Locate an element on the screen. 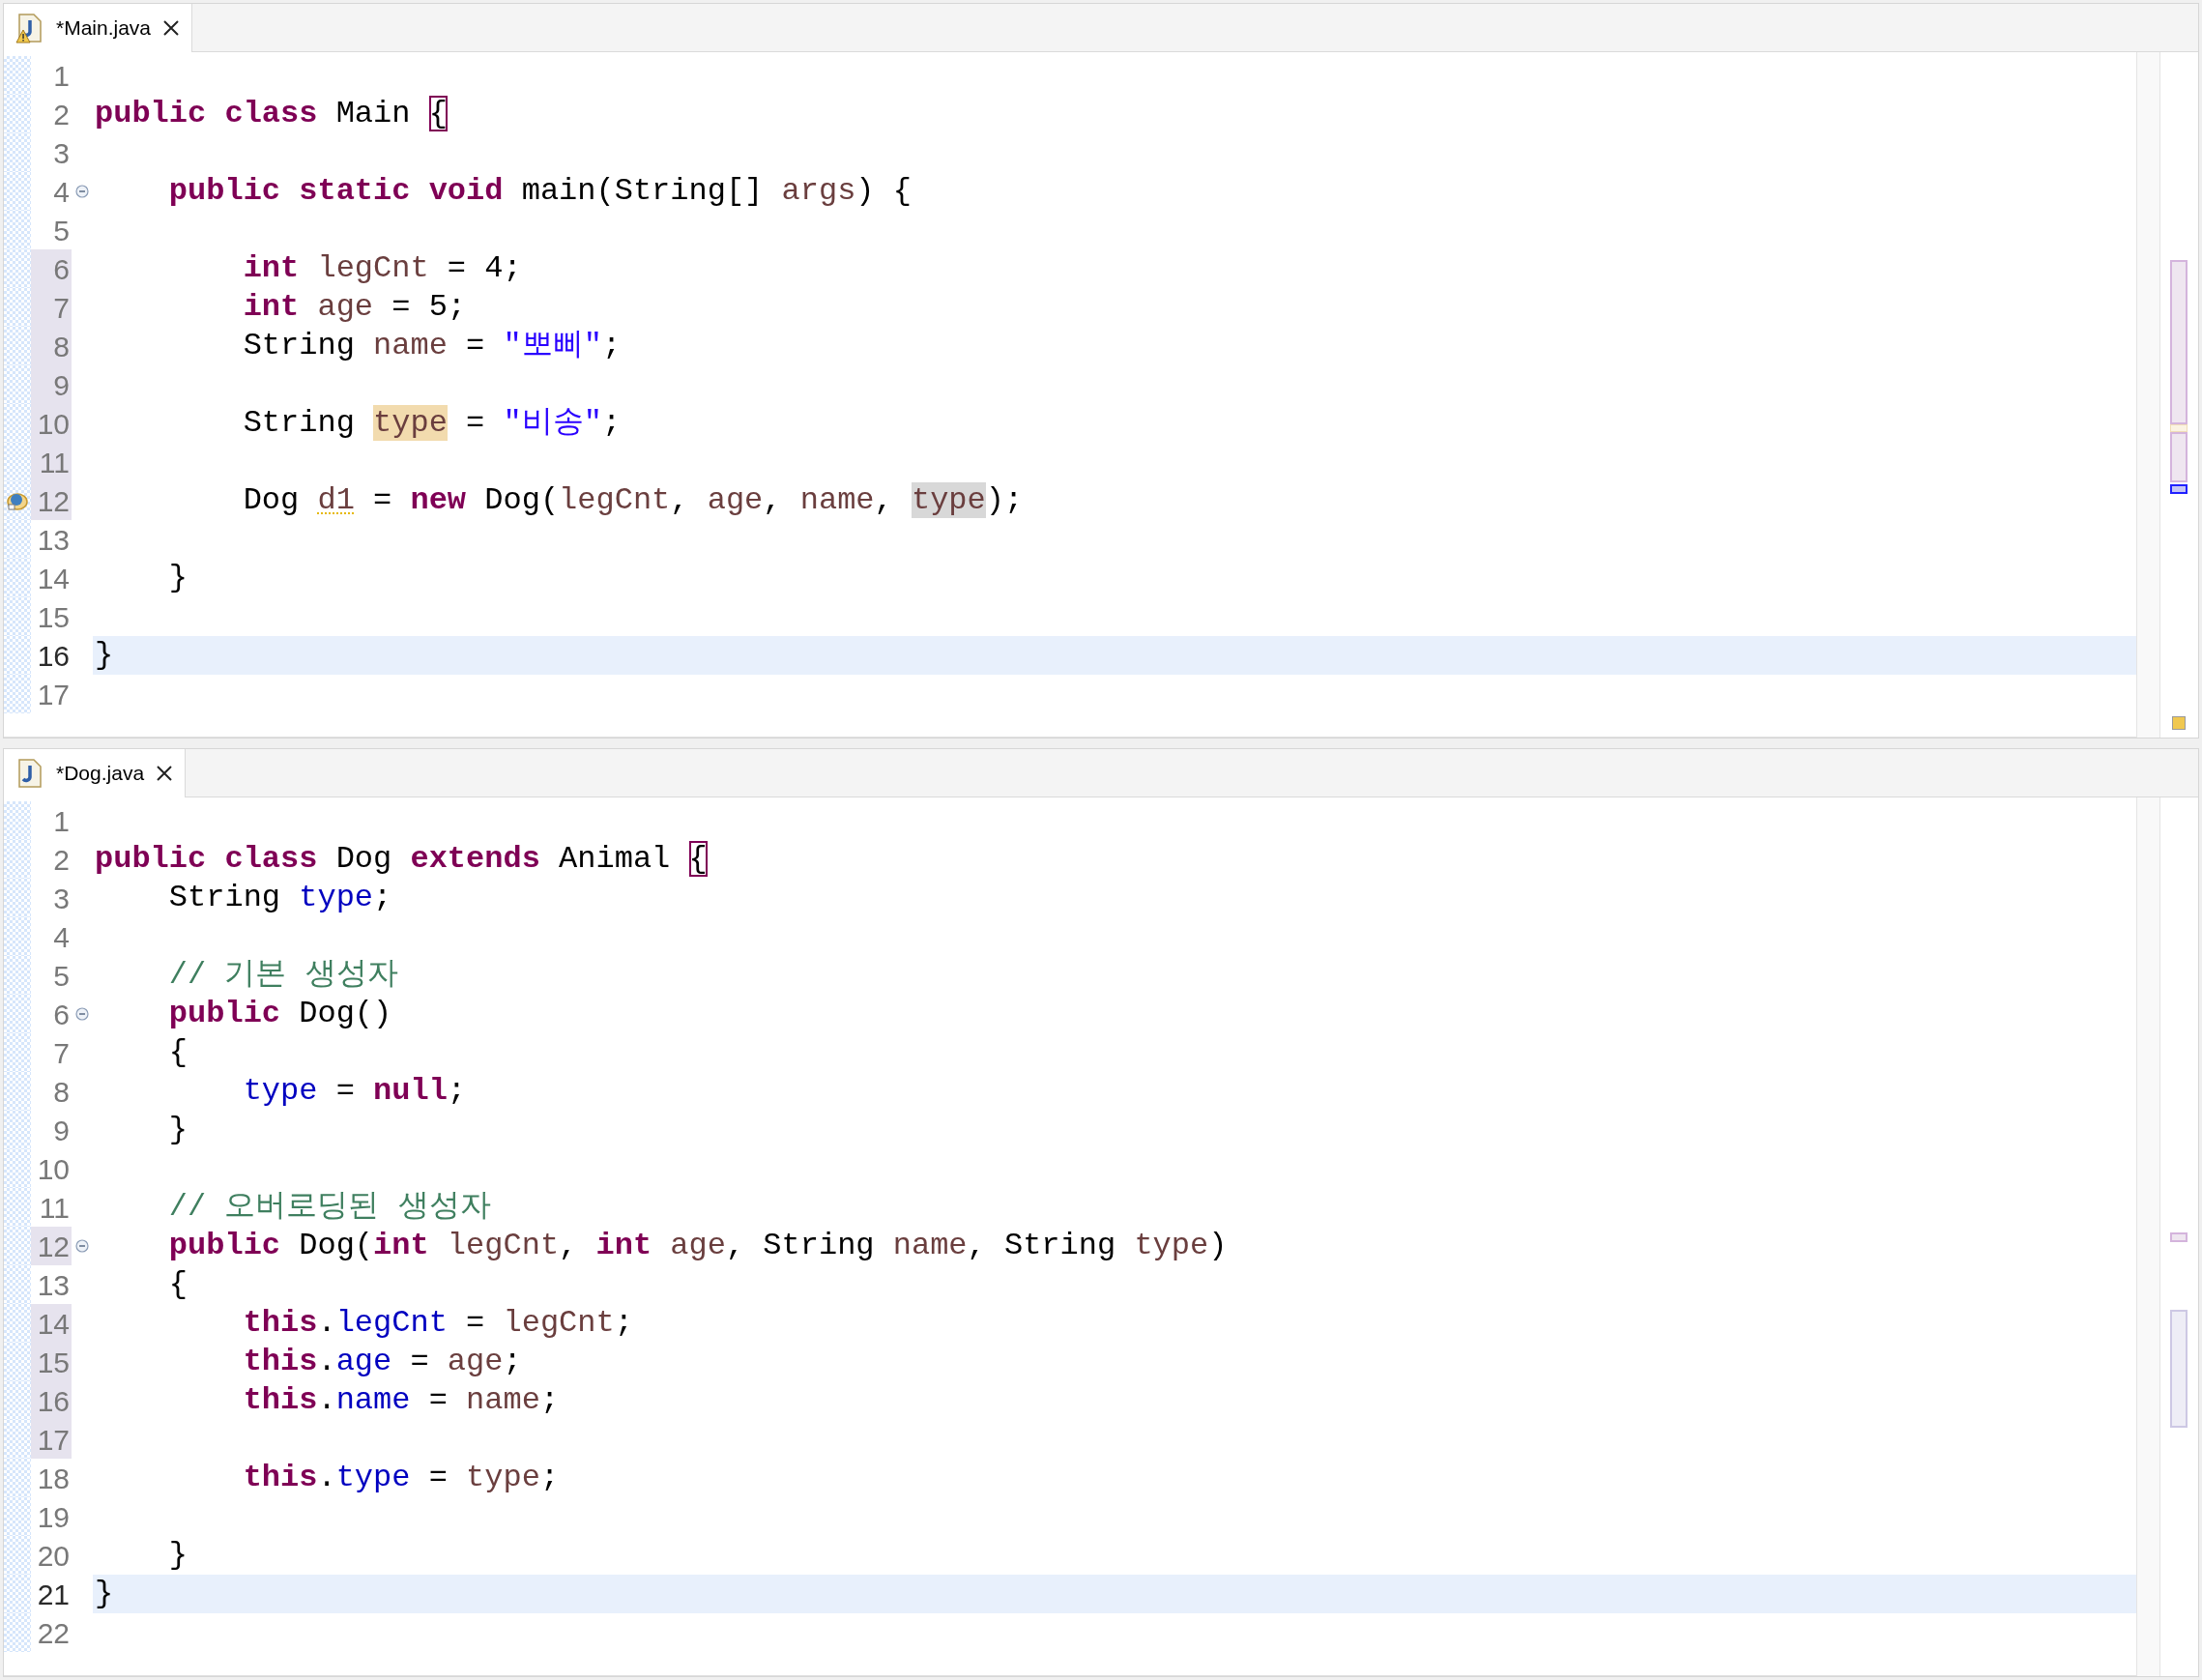 The height and width of the screenshot is (1680, 2202). line-number: 7 is located at coordinates (52, 307).